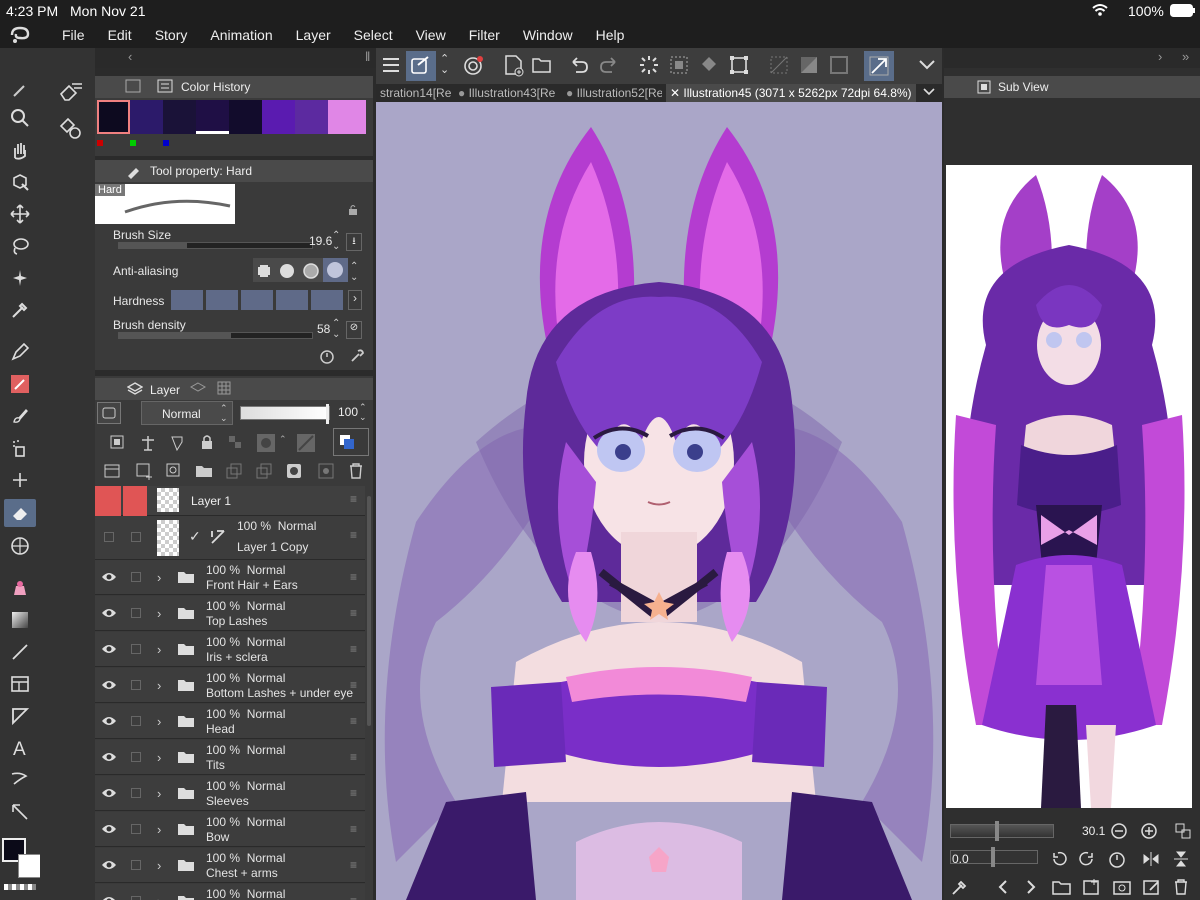  What do you see at coordinates (354, 272) in the screenshot?
I see `aa-stepper-icon: ⌃ ⌄` at bounding box center [354, 272].